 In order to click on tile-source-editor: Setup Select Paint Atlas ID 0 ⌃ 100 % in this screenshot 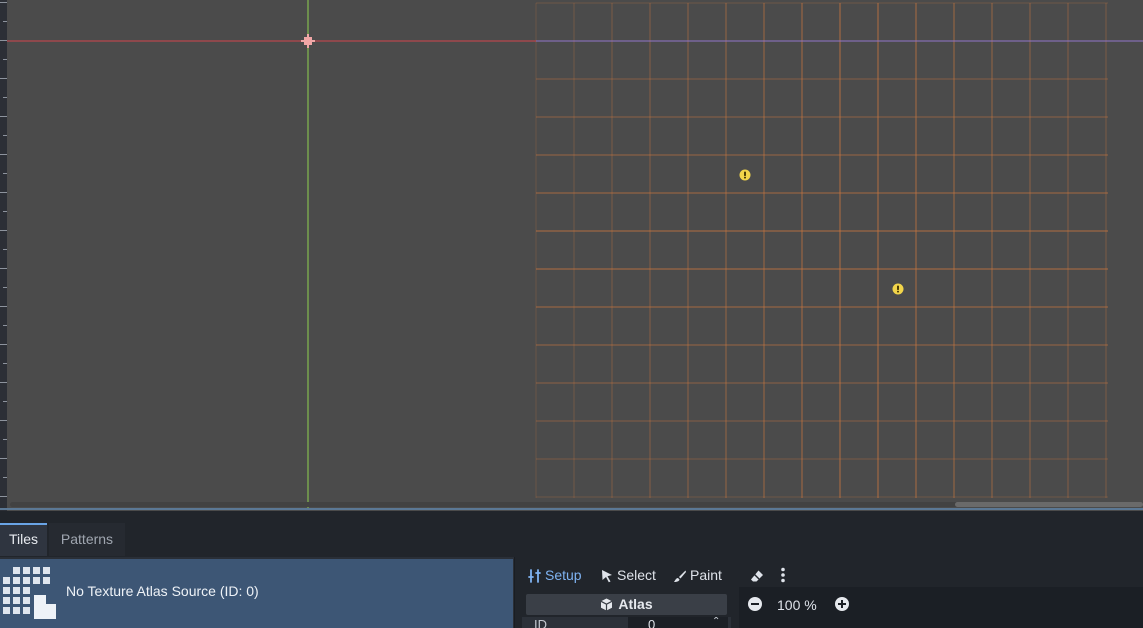, I will do `click(829, 592)`.